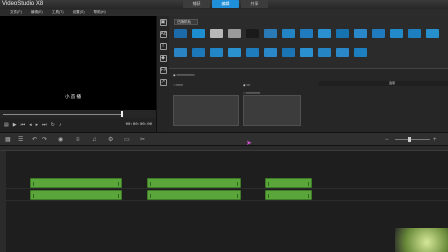  Describe the element at coordinates (272, 110) in the screenshot. I see `preset-box-right` at that location.